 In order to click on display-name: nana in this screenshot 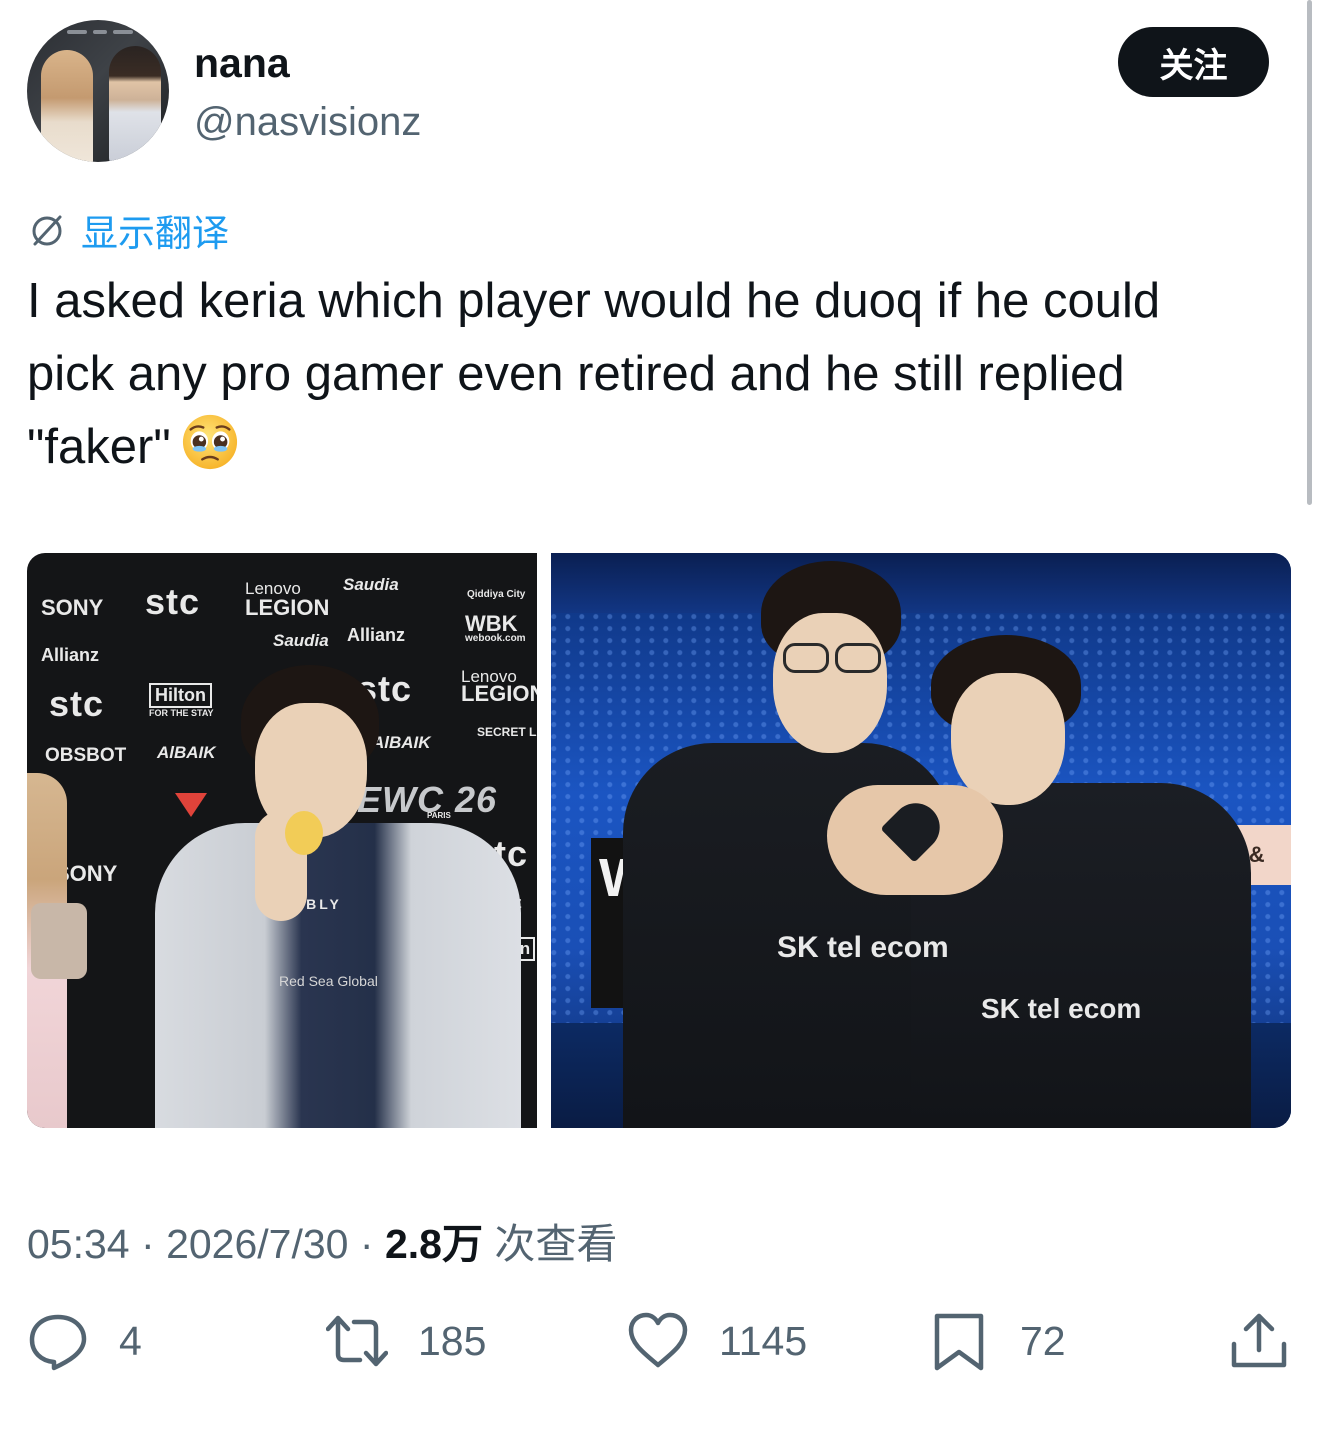, I will do `click(242, 63)`.